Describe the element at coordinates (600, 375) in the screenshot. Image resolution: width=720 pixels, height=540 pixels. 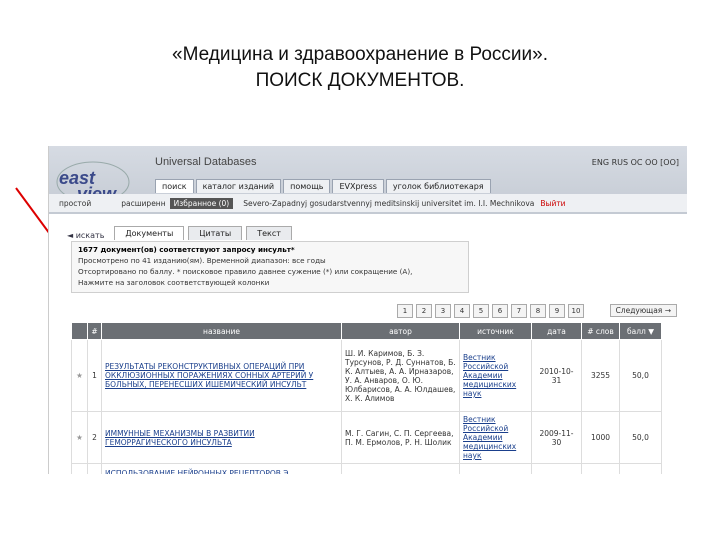
I see `word-count-cell: 3255` at that location.